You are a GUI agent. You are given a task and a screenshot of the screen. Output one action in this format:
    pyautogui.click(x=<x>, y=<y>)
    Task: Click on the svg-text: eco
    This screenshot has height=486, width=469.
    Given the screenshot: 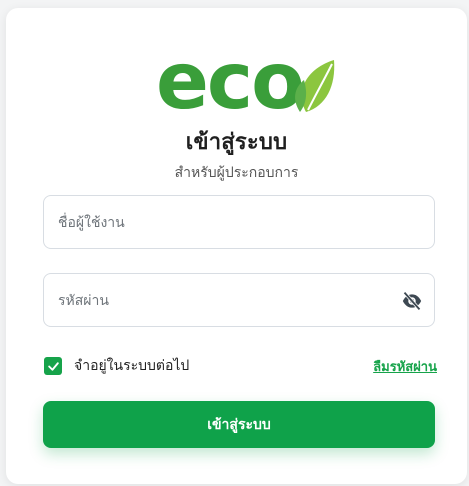 What is the action you would take?
    pyautogui.click(x=229, y=84)
    